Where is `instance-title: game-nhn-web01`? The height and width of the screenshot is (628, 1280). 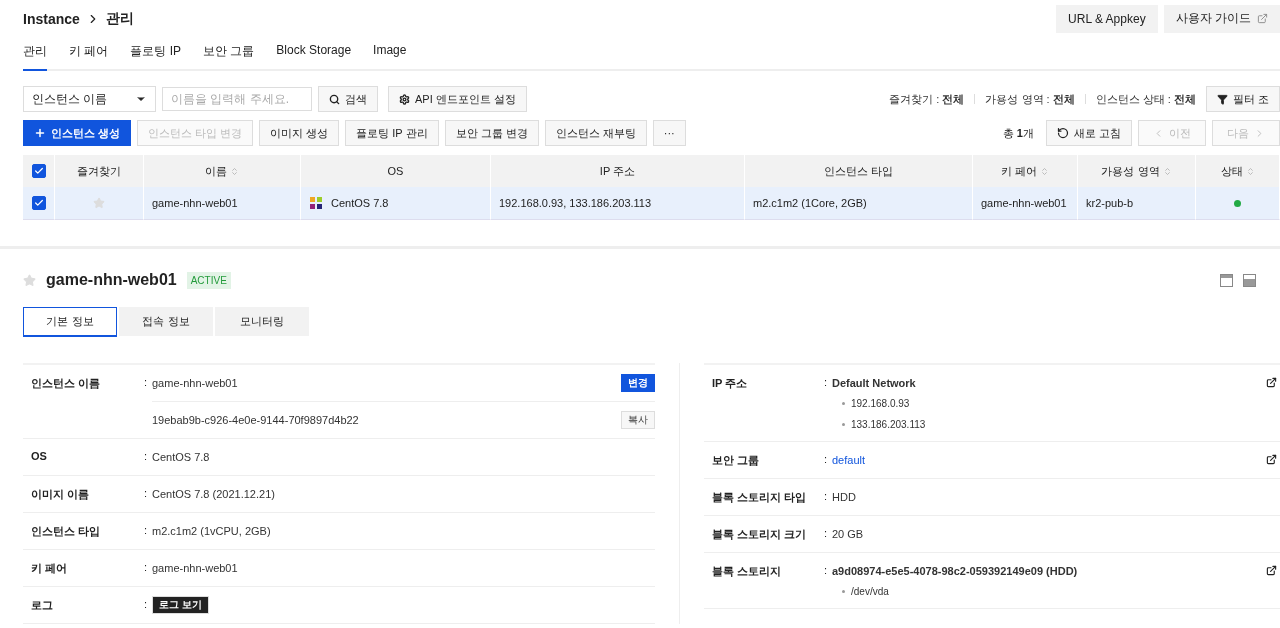 instance-title: game-nhn-web01 is located at coordinates (111, 280).